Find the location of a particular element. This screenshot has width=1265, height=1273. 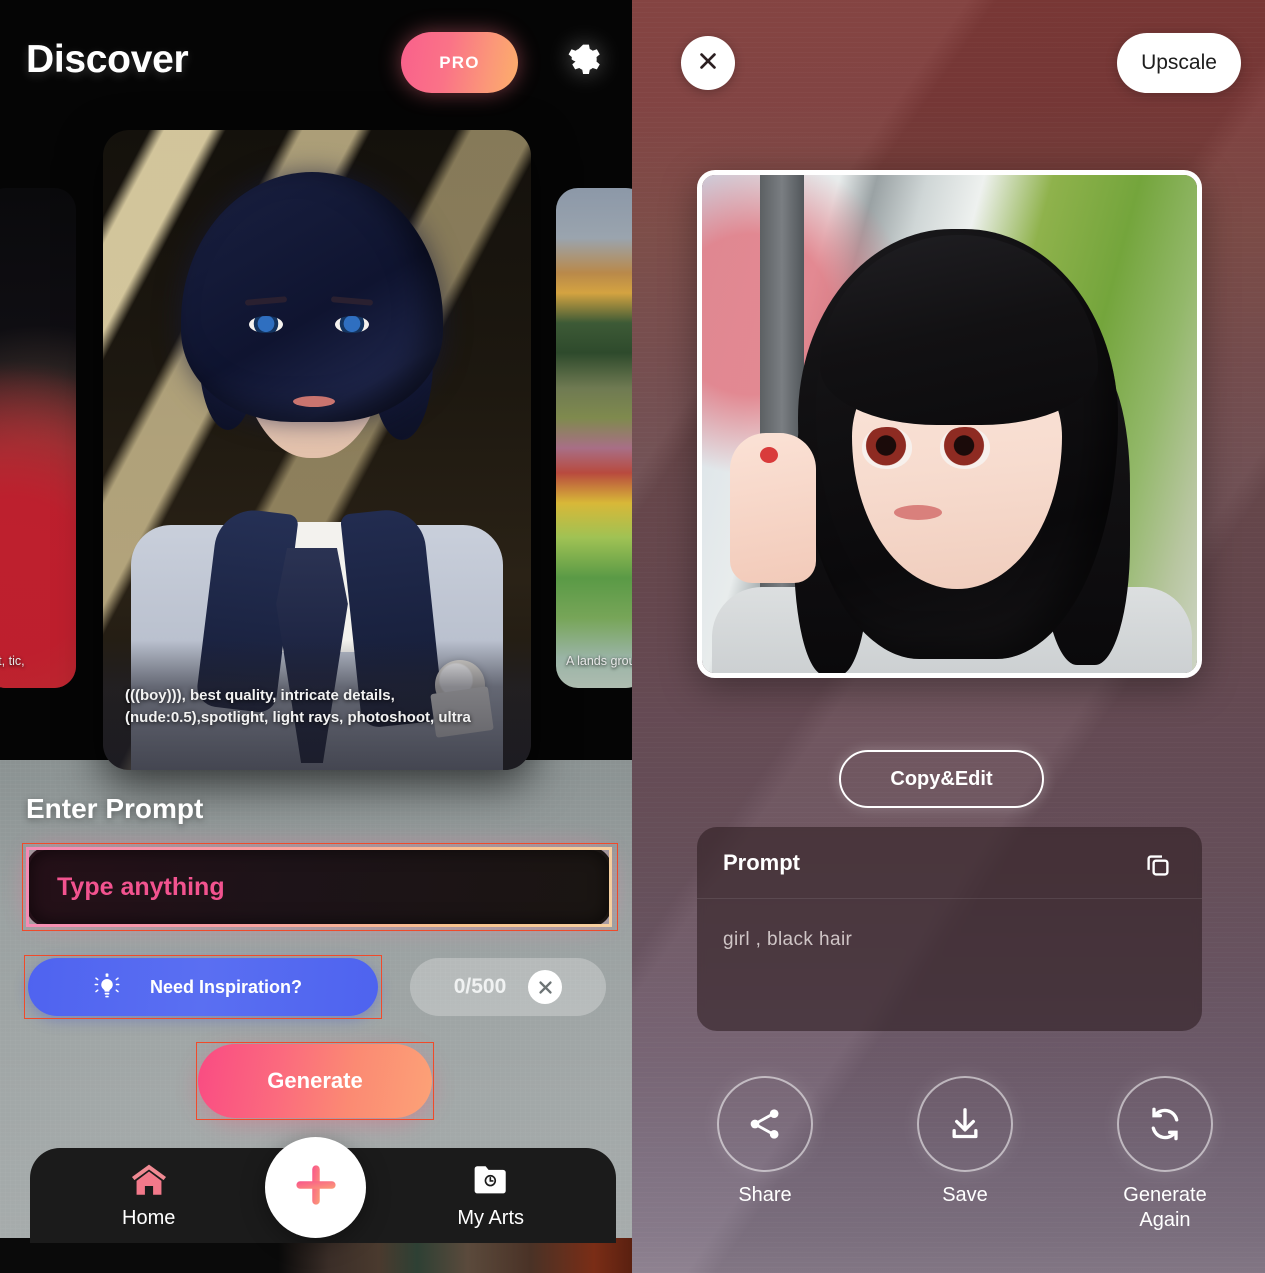

home-icon is located at coordinates (149, 1182).